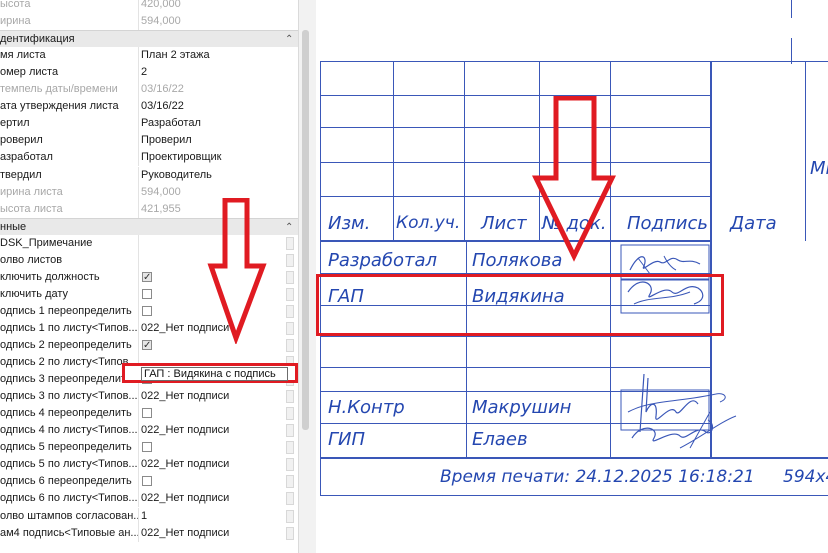 The height and width of the screenshot is (553, 828). What do you see at coordinates (428, 223) in the screenshot?
I see `header-kol-uch: Кол.уч.` at bounding box center [428, 223].